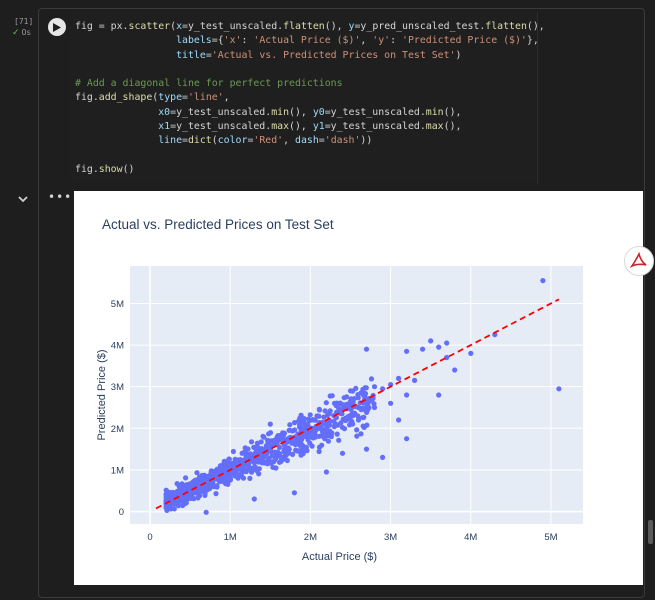 The height and width of the screenshot is (600, 655). Describe the element at coordinates (23, 199) in the screenshot. I see `chevron-down-icon` at that location.